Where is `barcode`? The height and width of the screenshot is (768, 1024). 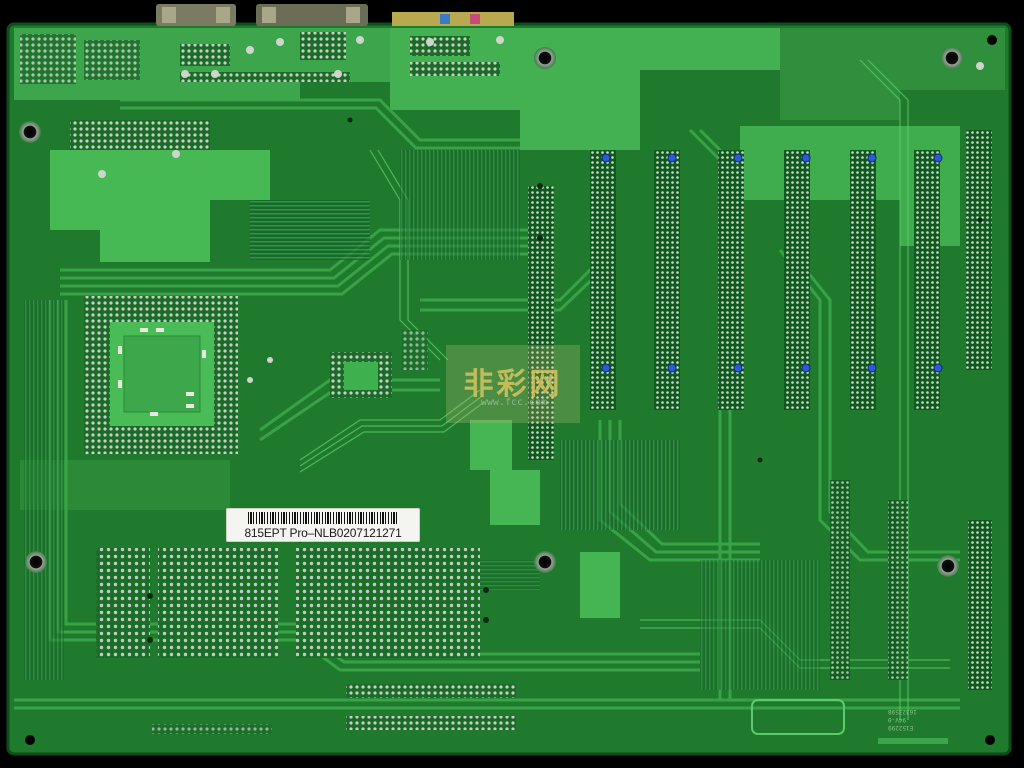
barcode is located at coordinates (323, 518).